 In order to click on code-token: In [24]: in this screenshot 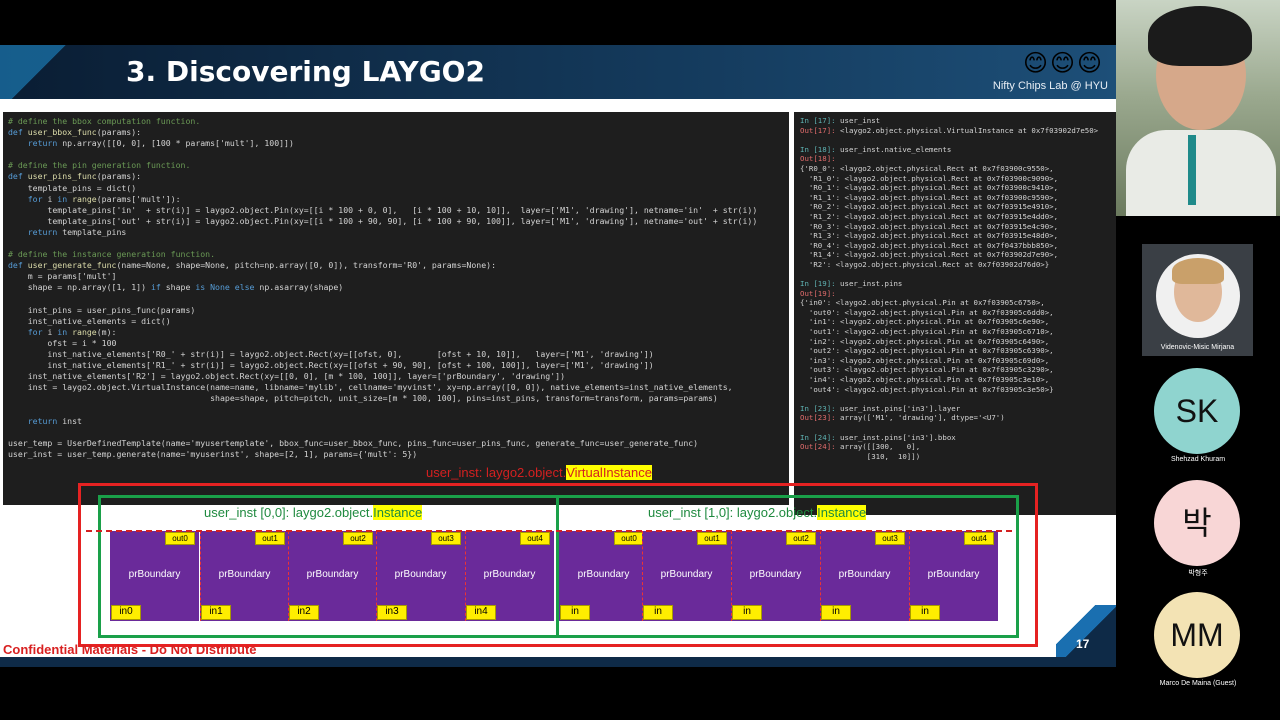, I will do `click(820, 437)`.